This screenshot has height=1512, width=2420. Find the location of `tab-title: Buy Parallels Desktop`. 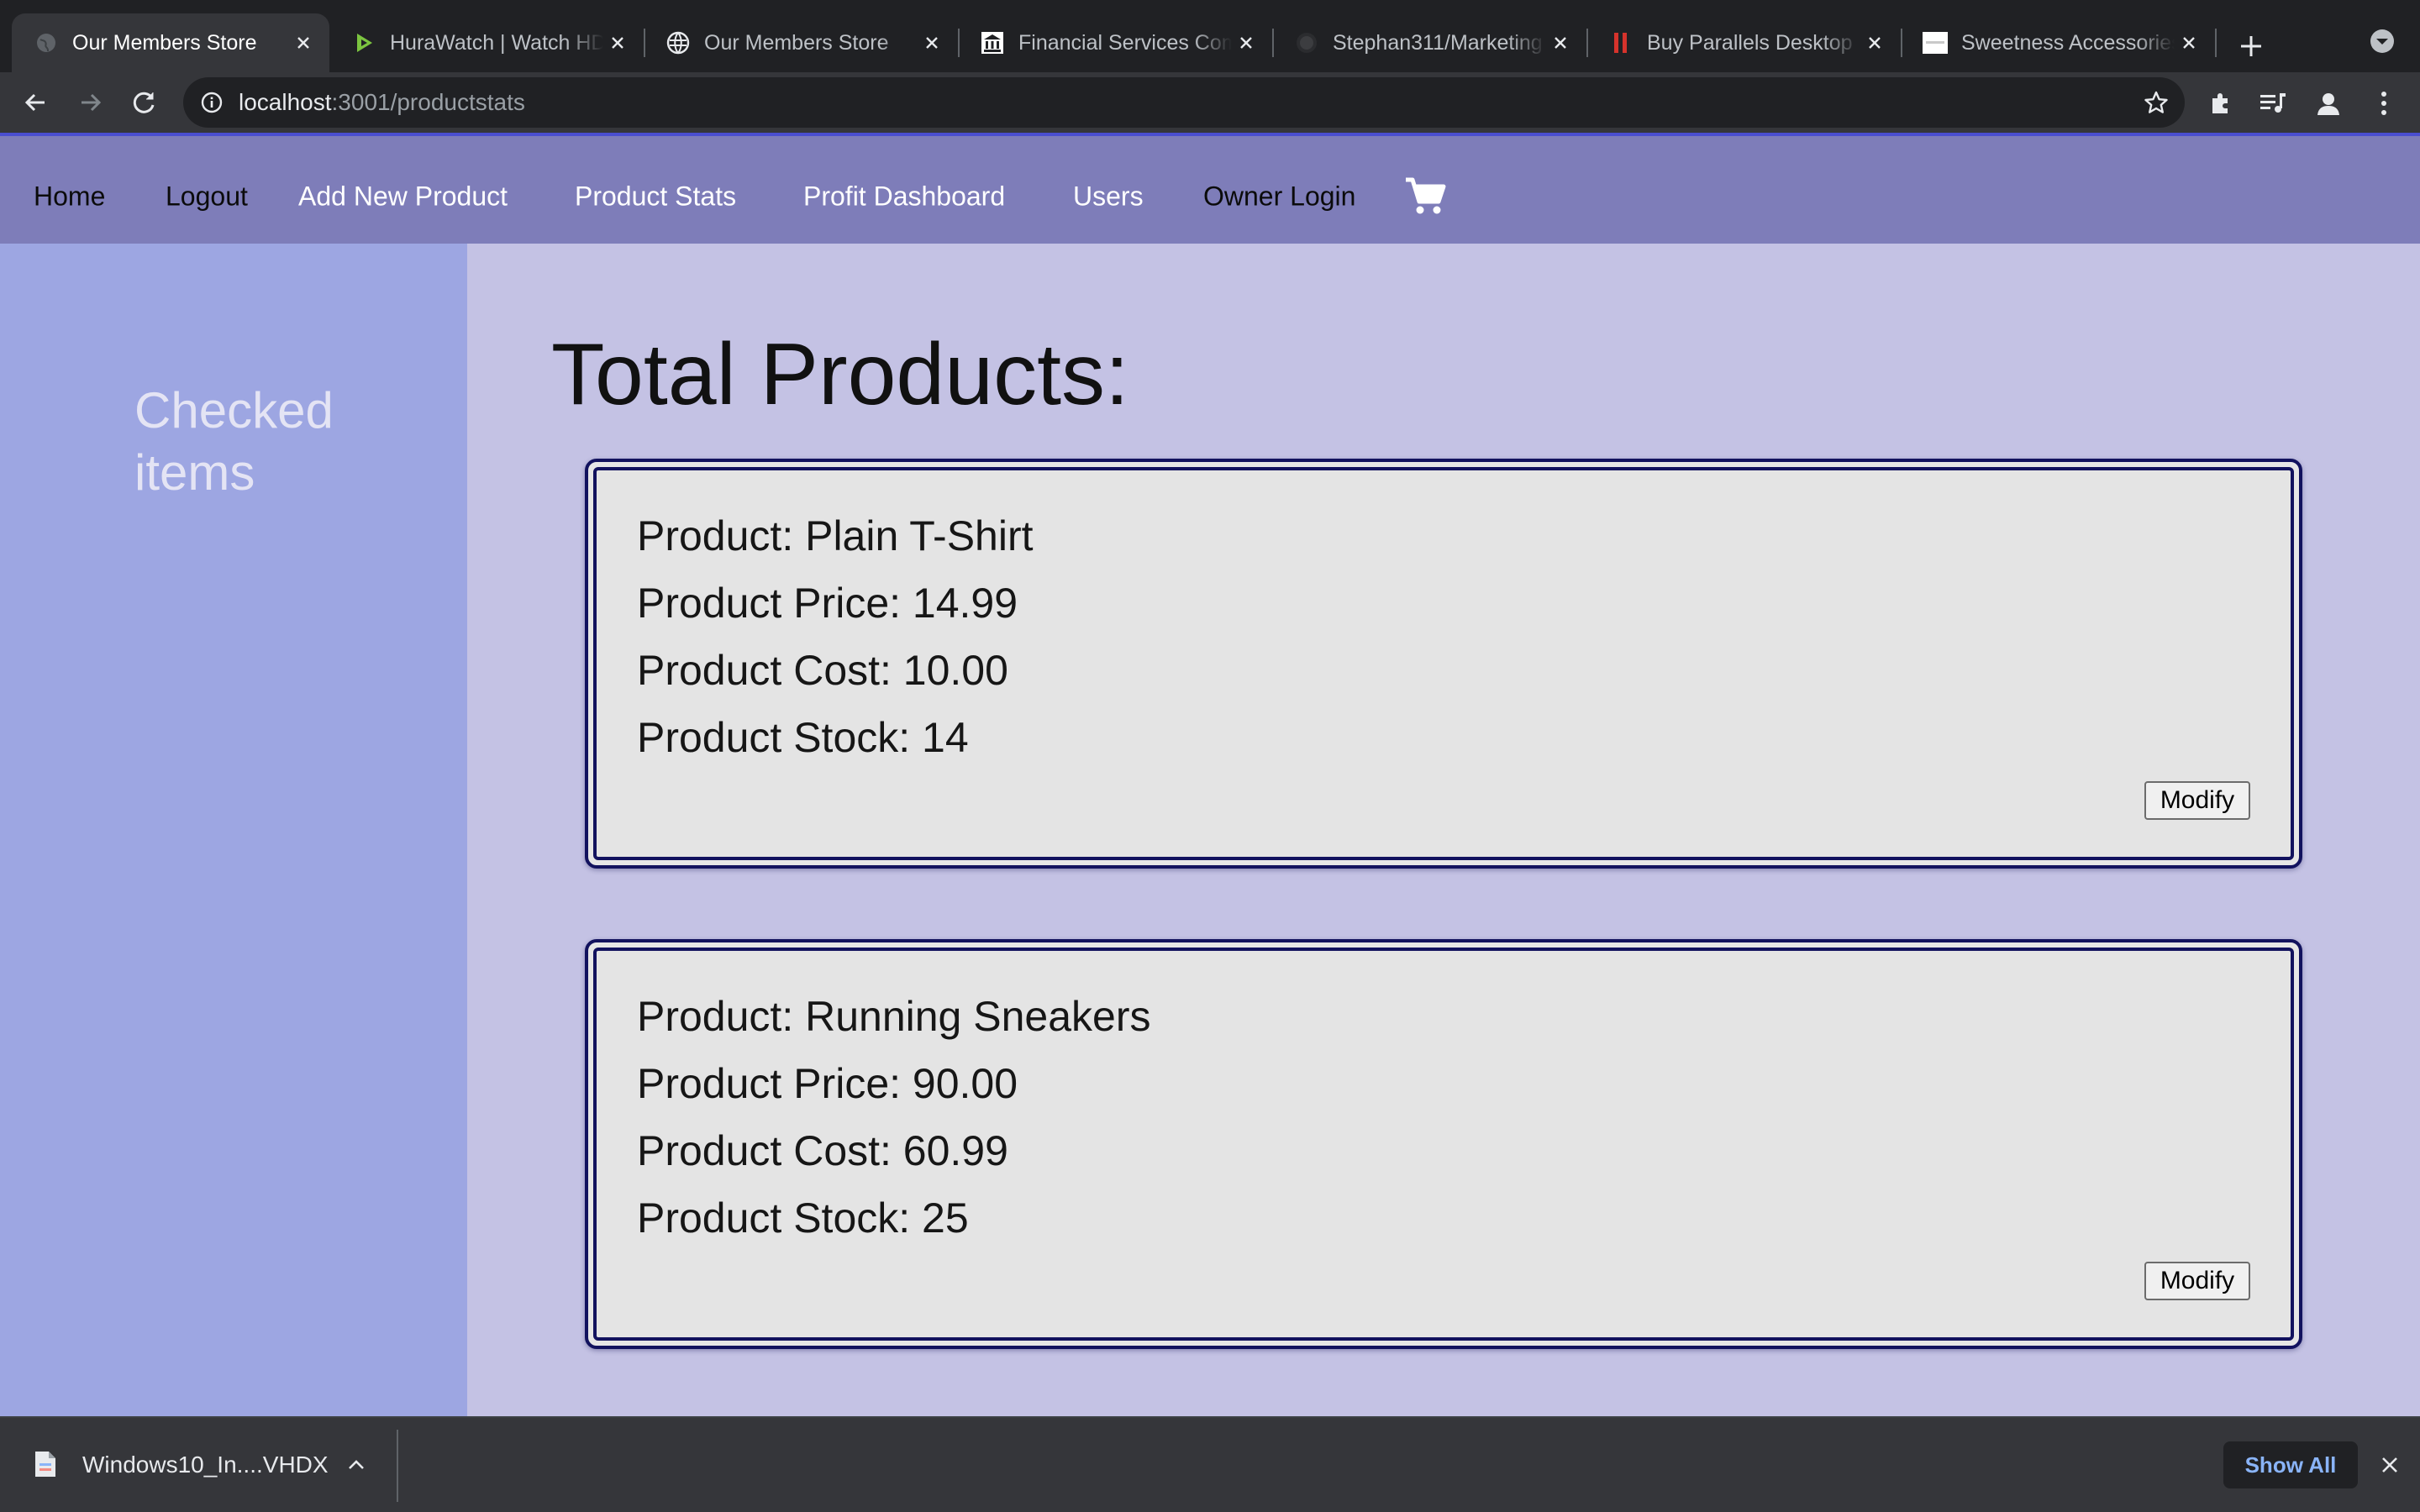

tab-title: Buy Parallels Desktop is located at coordinates (1750, 42).